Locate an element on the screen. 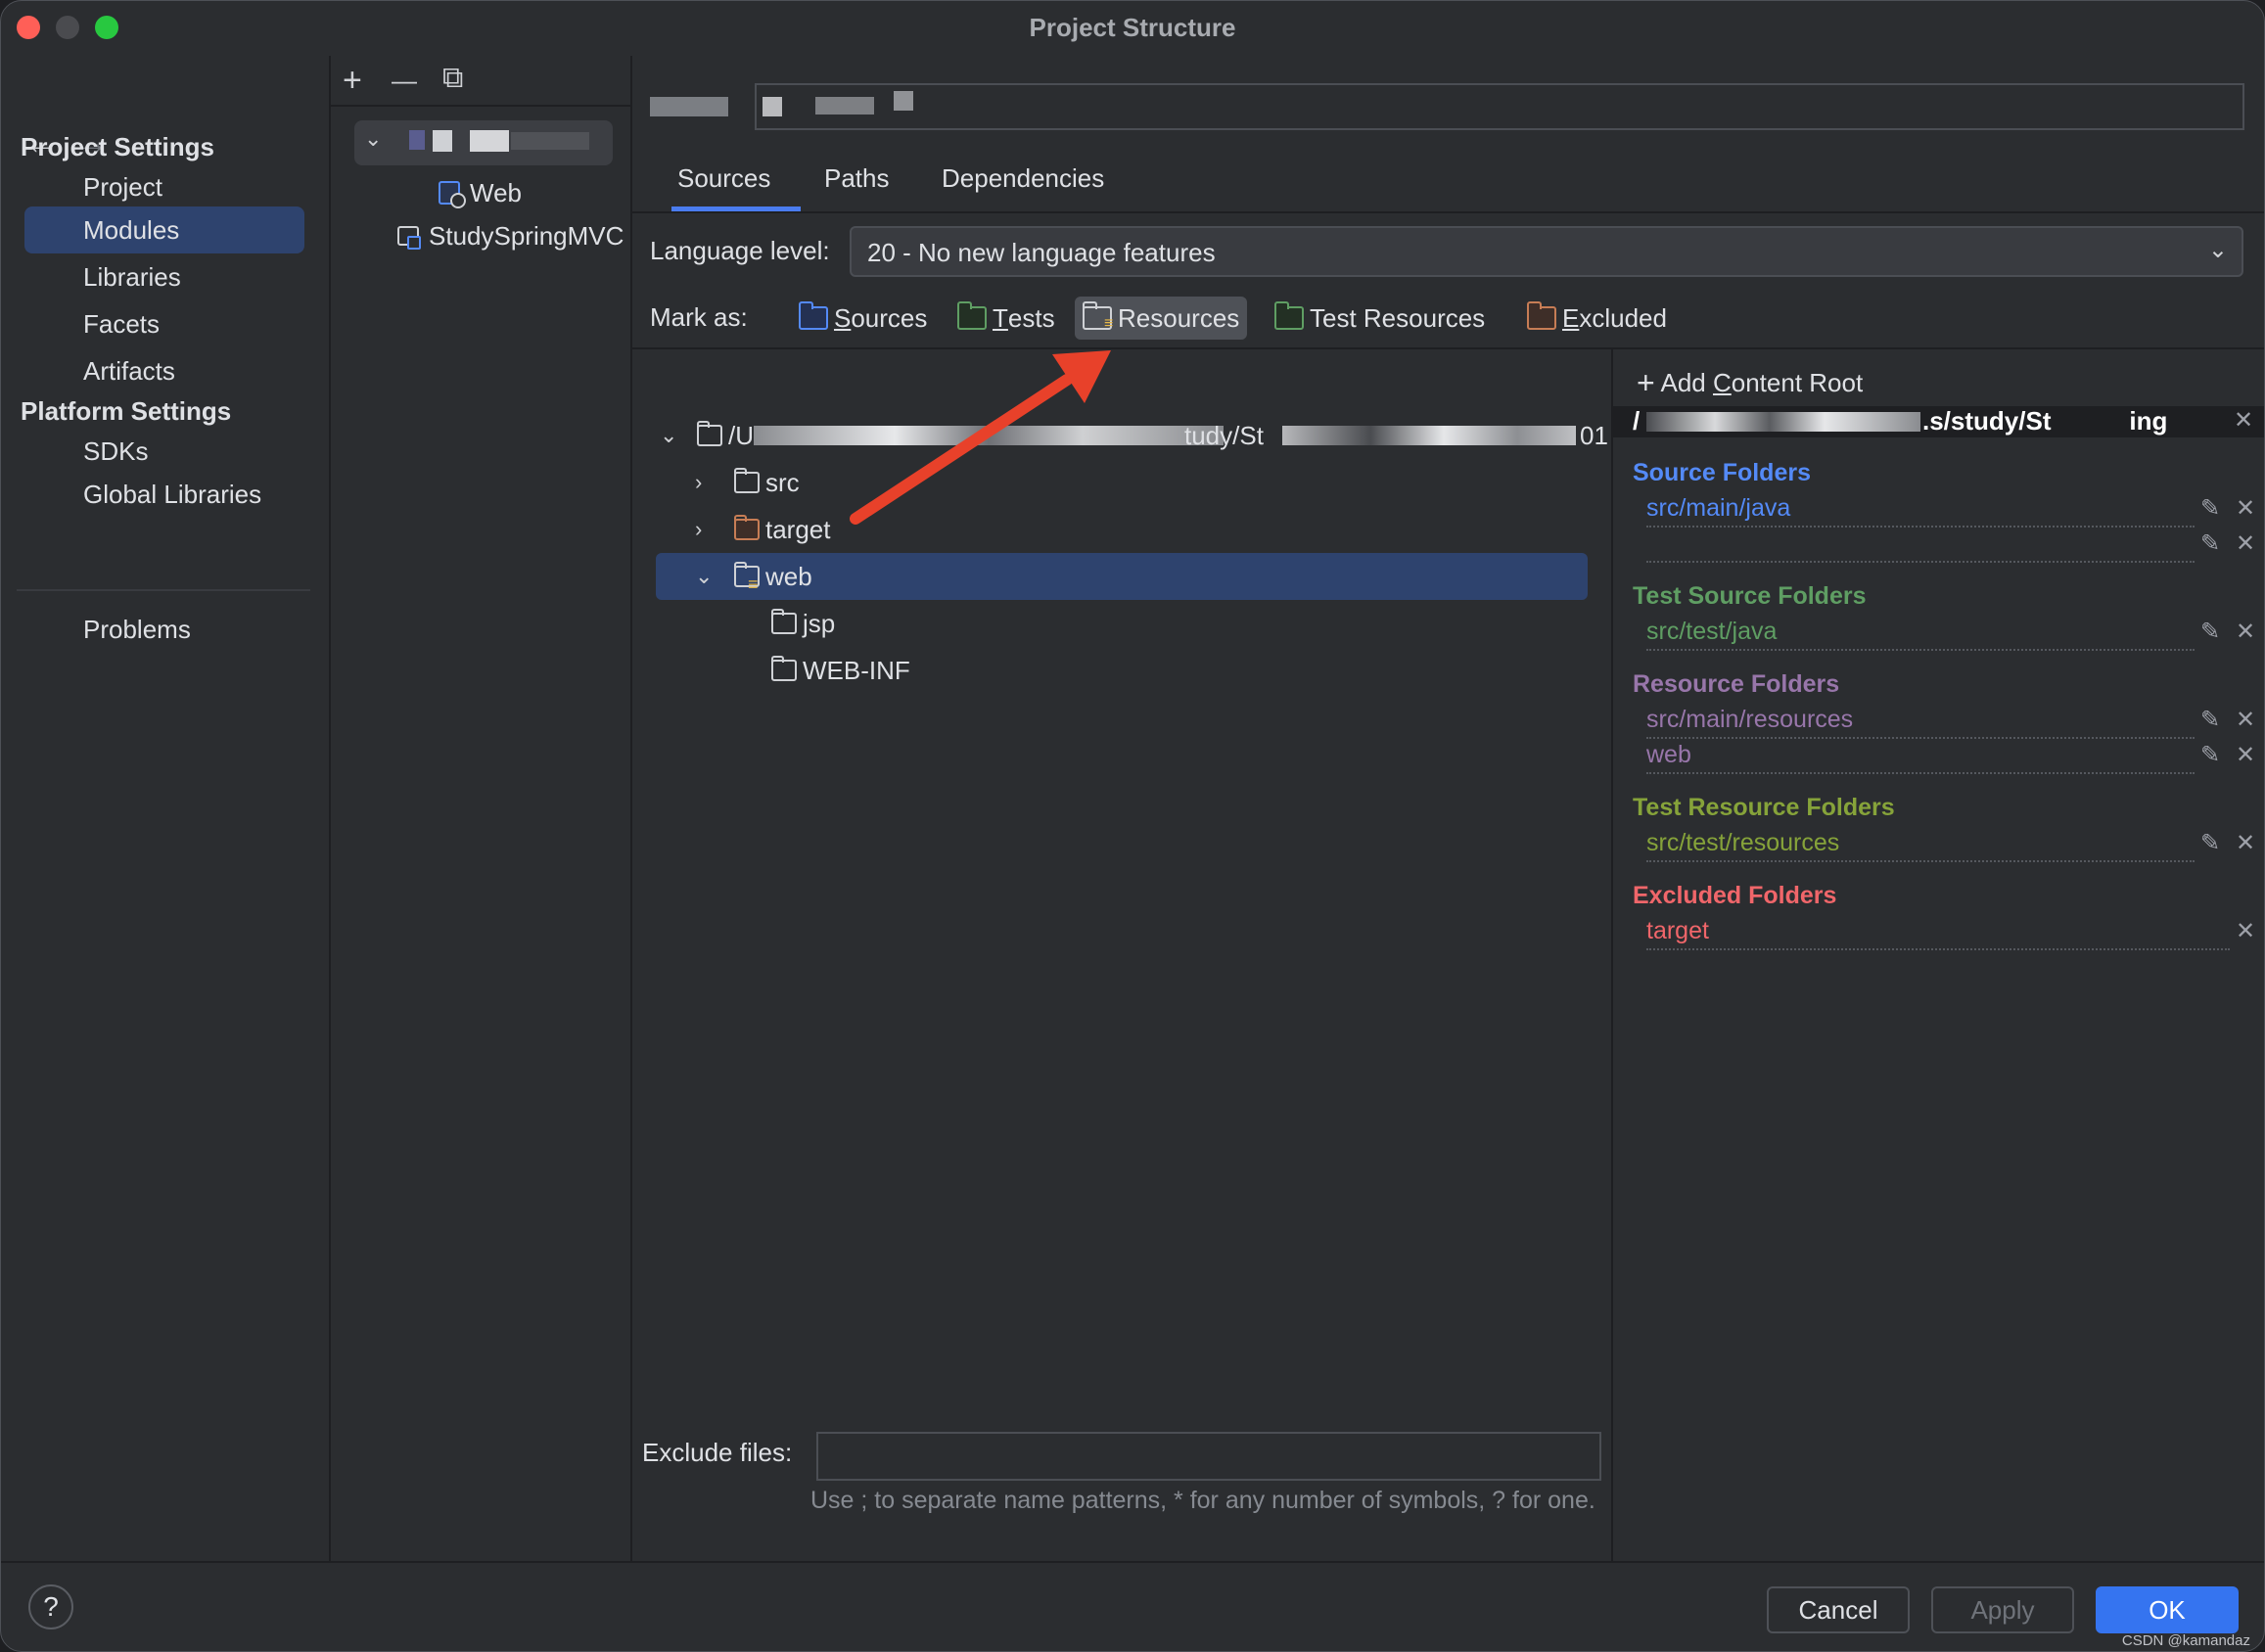 The width and height of the screenshot is (2265, 1652). source-folders-header: Source Folders is located at coordinates (1722, 472).